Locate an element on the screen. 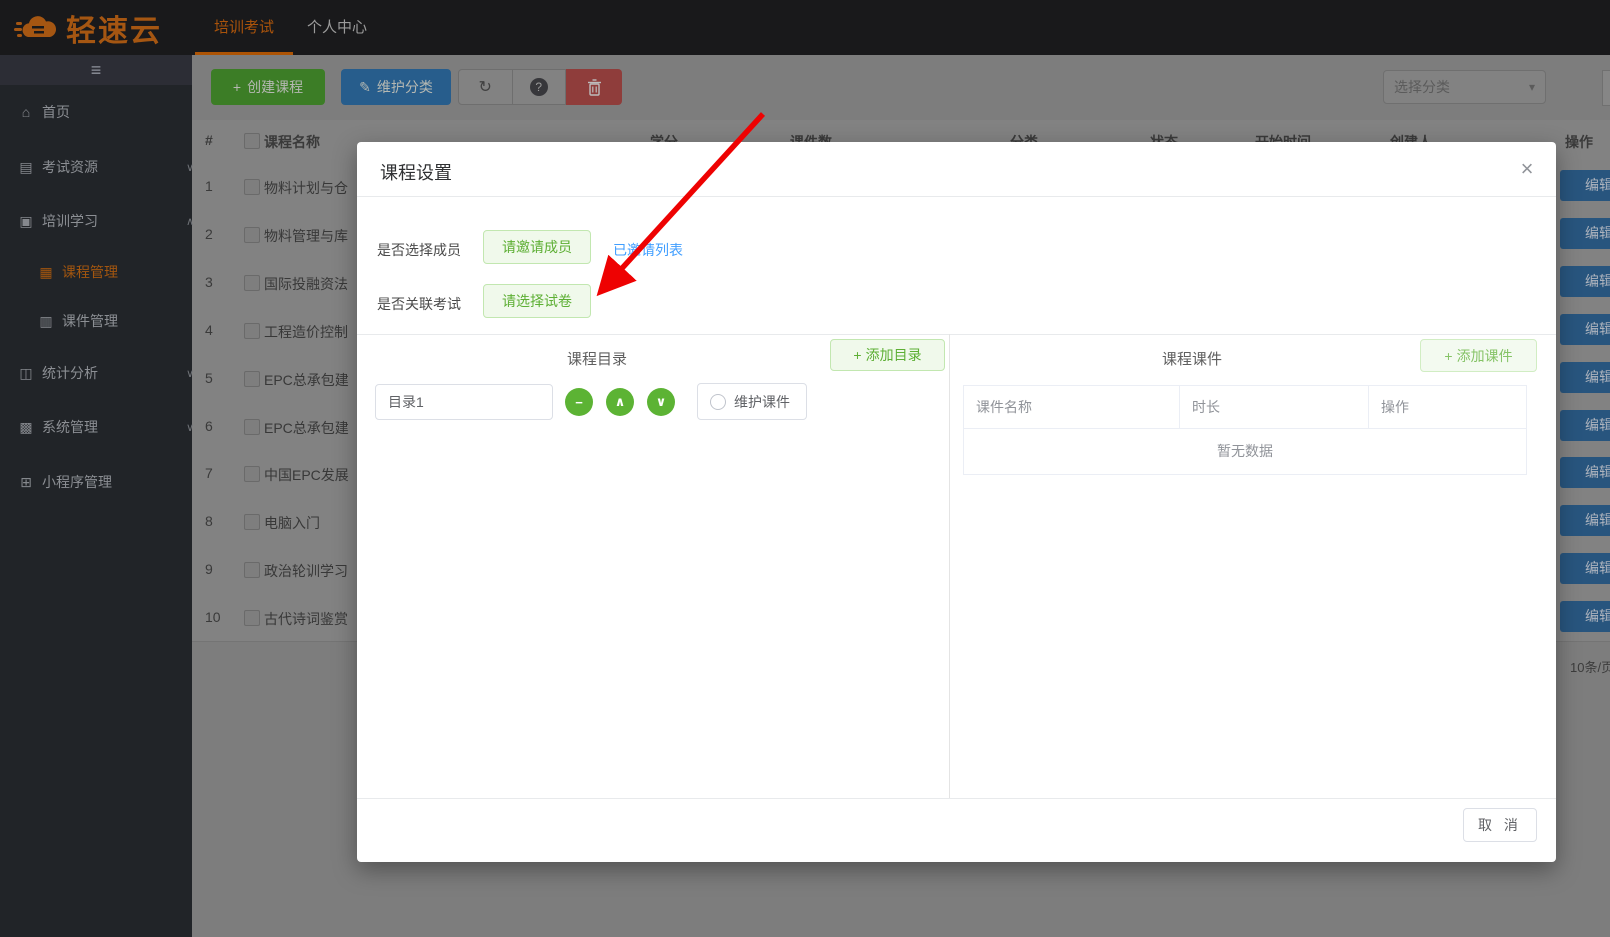 The height and width of the screenshot is (937, 1610). sidebar-item-label: 课程管理 is located at coordinates (90, 272).